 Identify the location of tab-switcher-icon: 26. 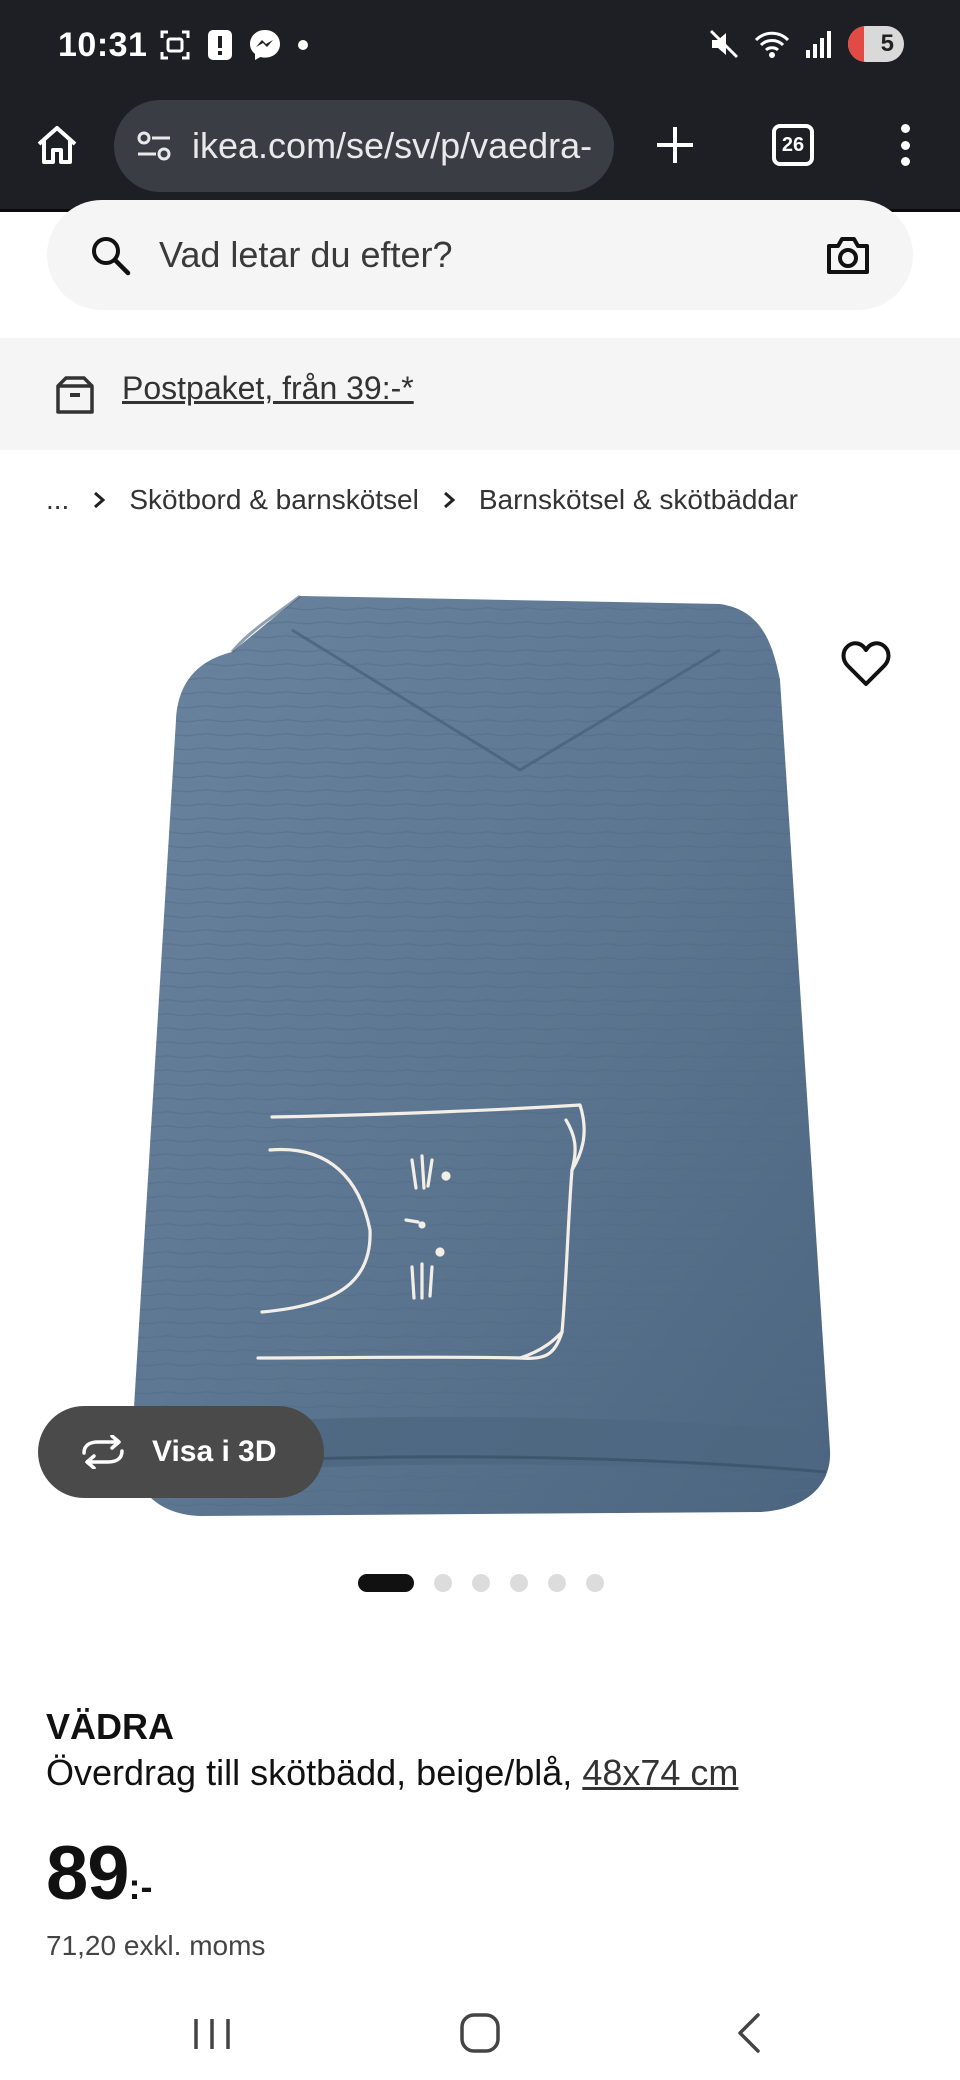
(793, 145).